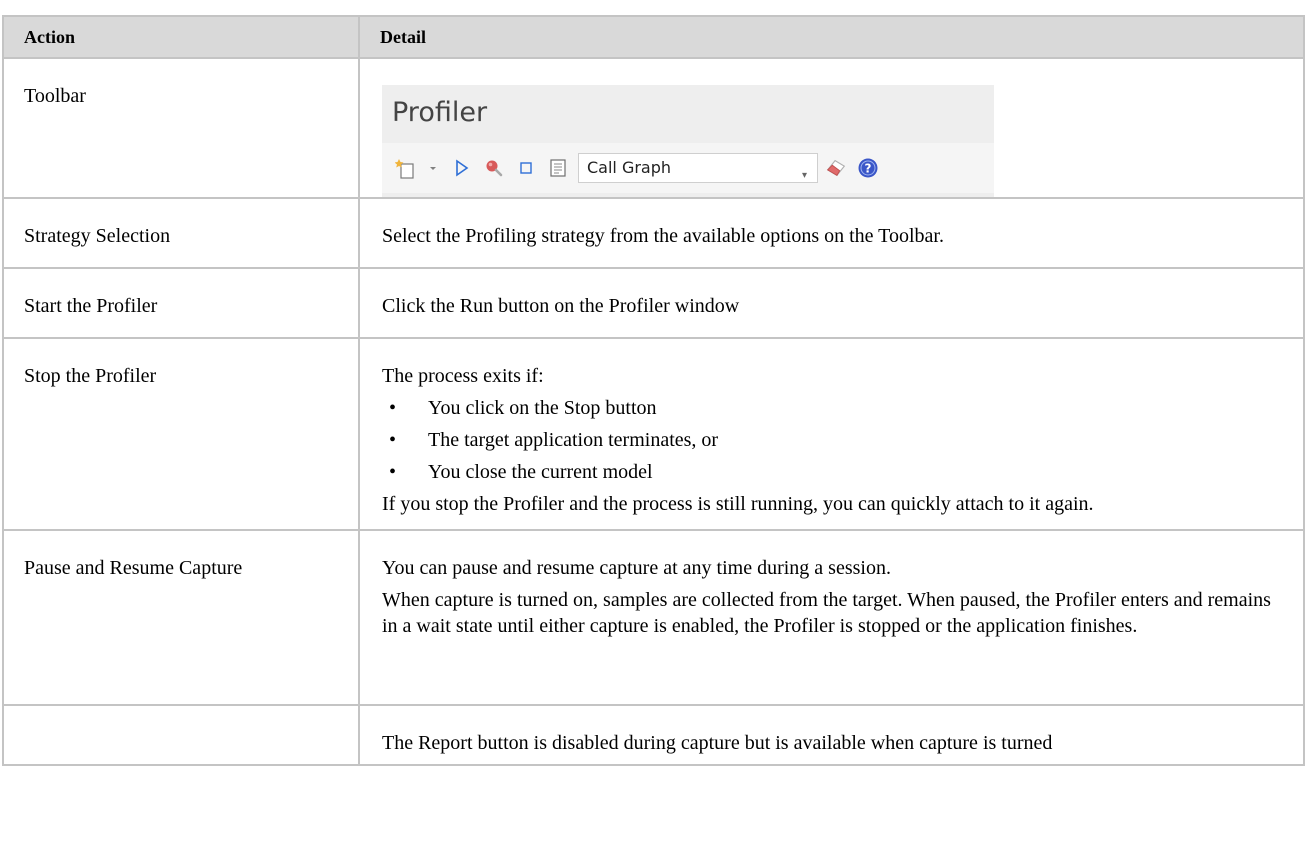 The width and height of the screenshot is (1307, 858). I want to click on combo-caret-icon: ▾, so click(804, 176).